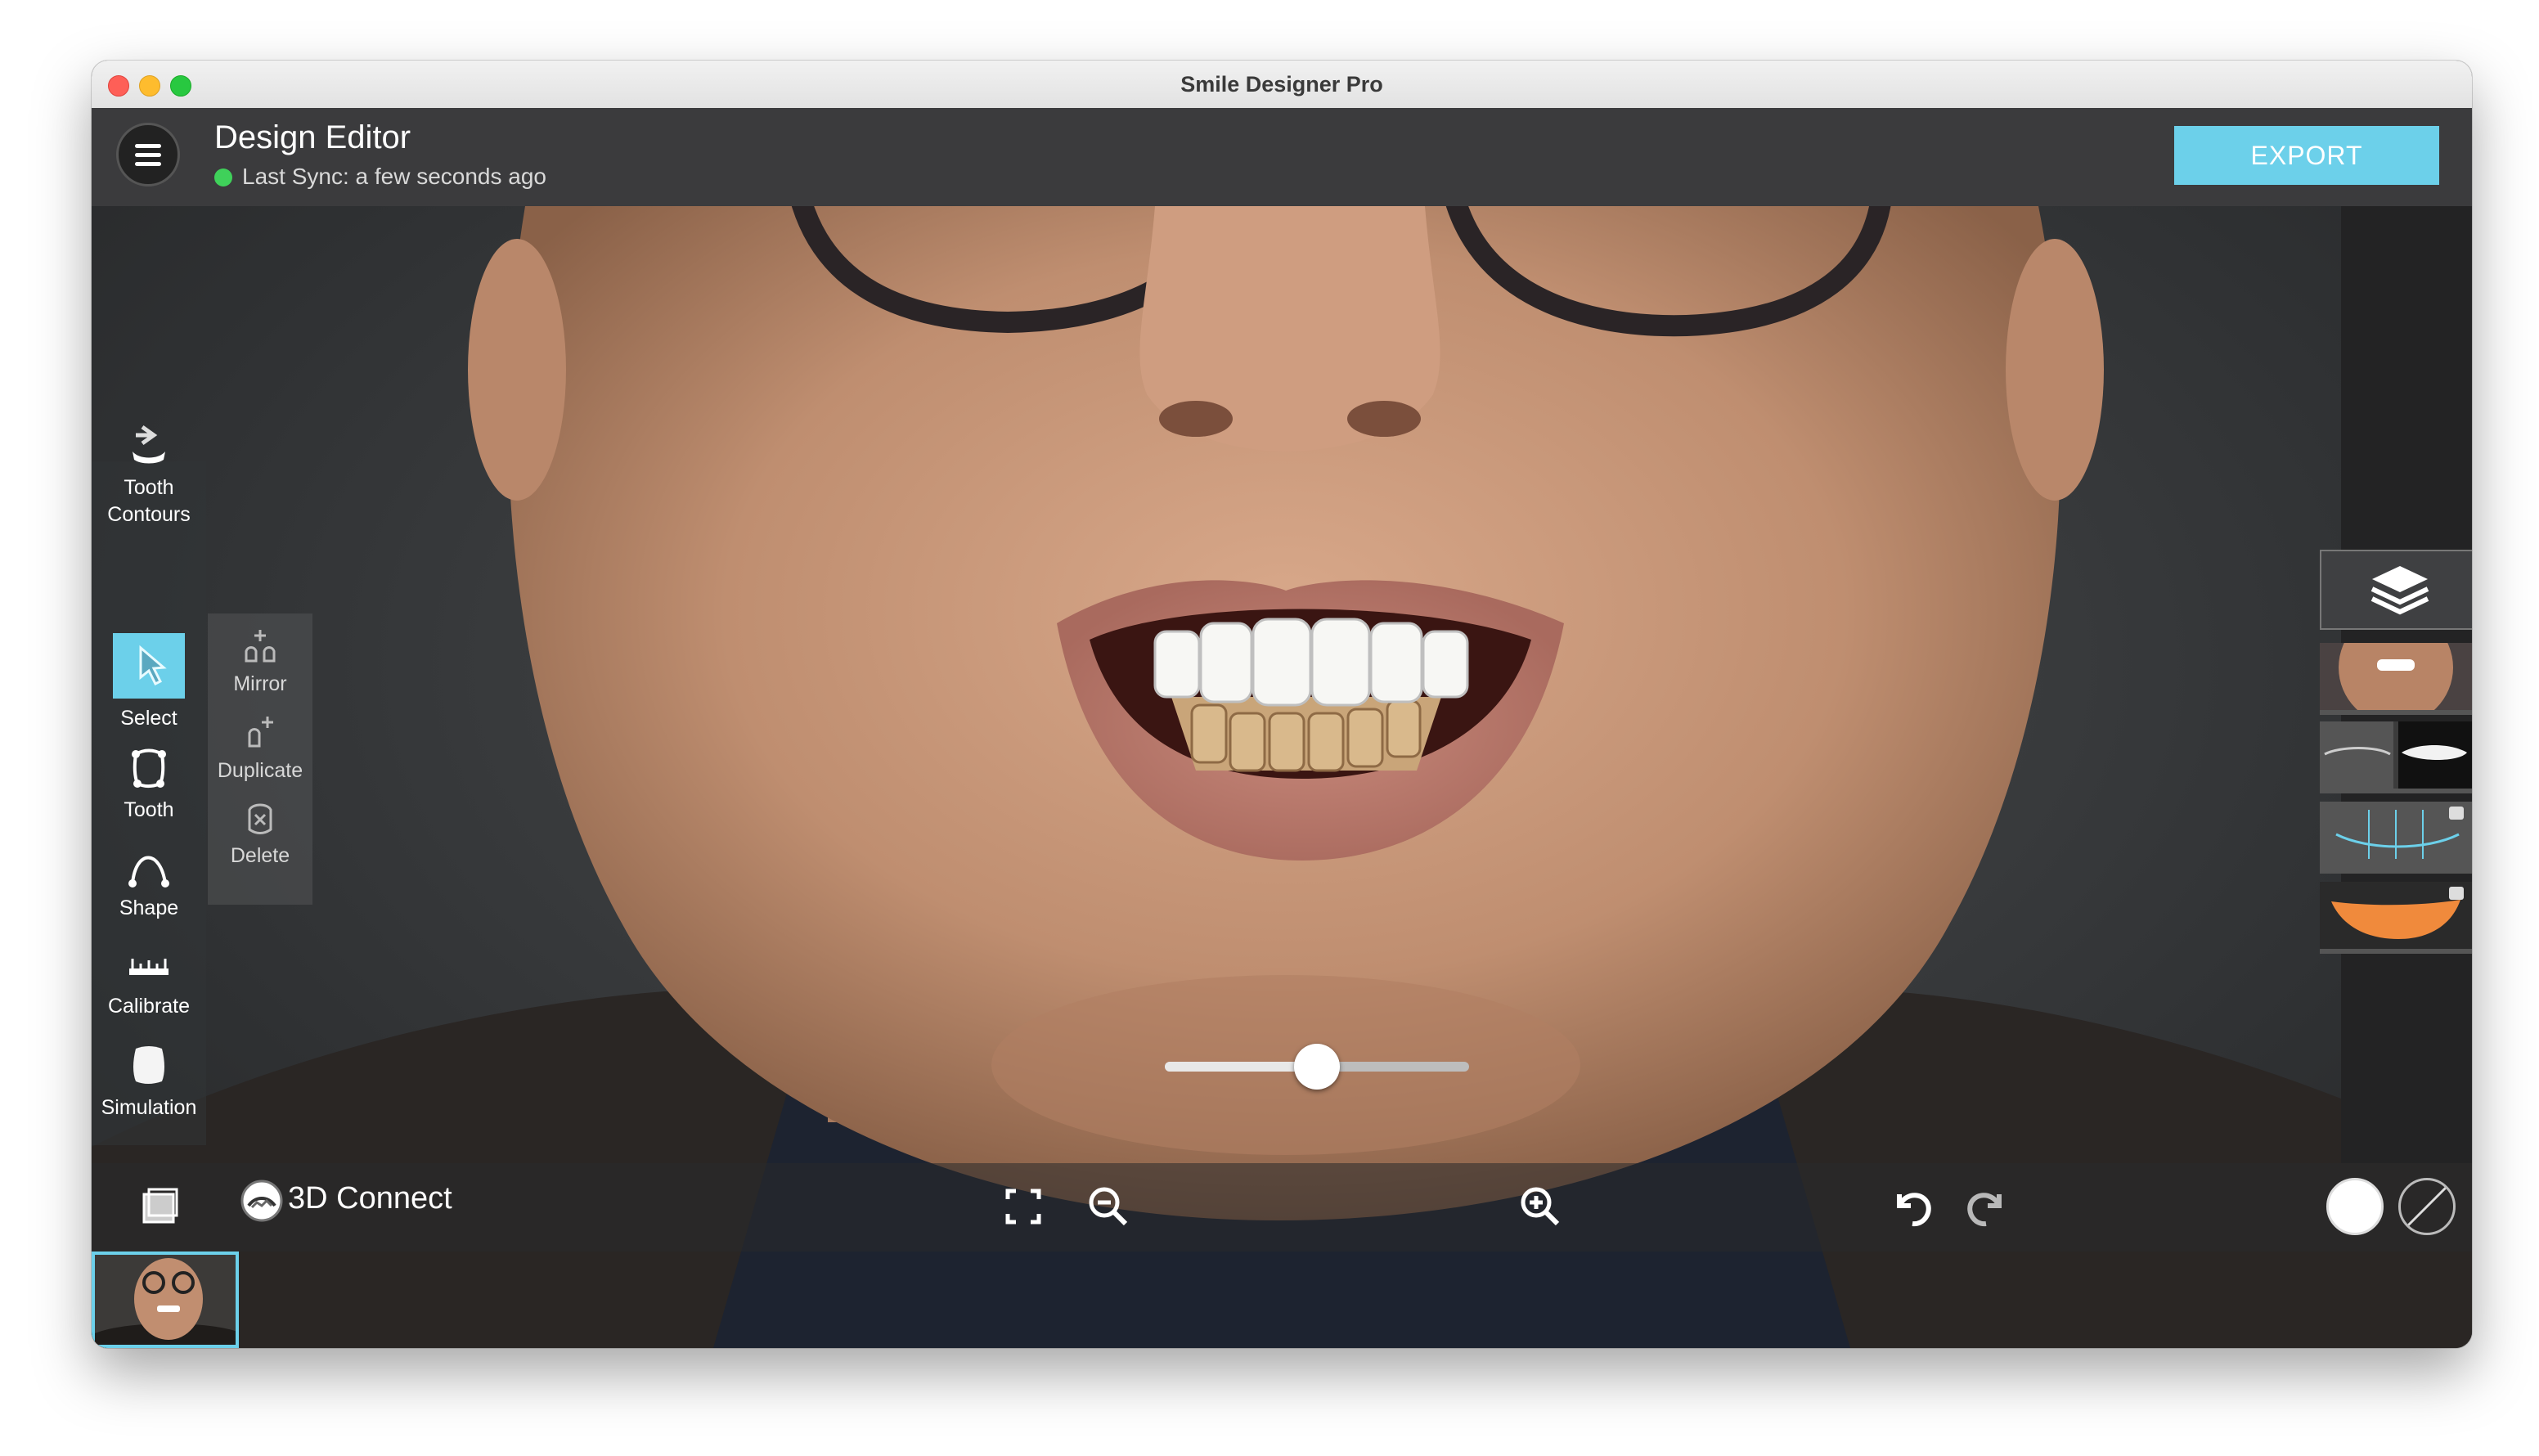 The image size is (2539, 1456). What do you see at coordinates (1023, 1206) in the screenshot?
I see `fit-to-screen-icon` at bounding box center [1023, 1206].